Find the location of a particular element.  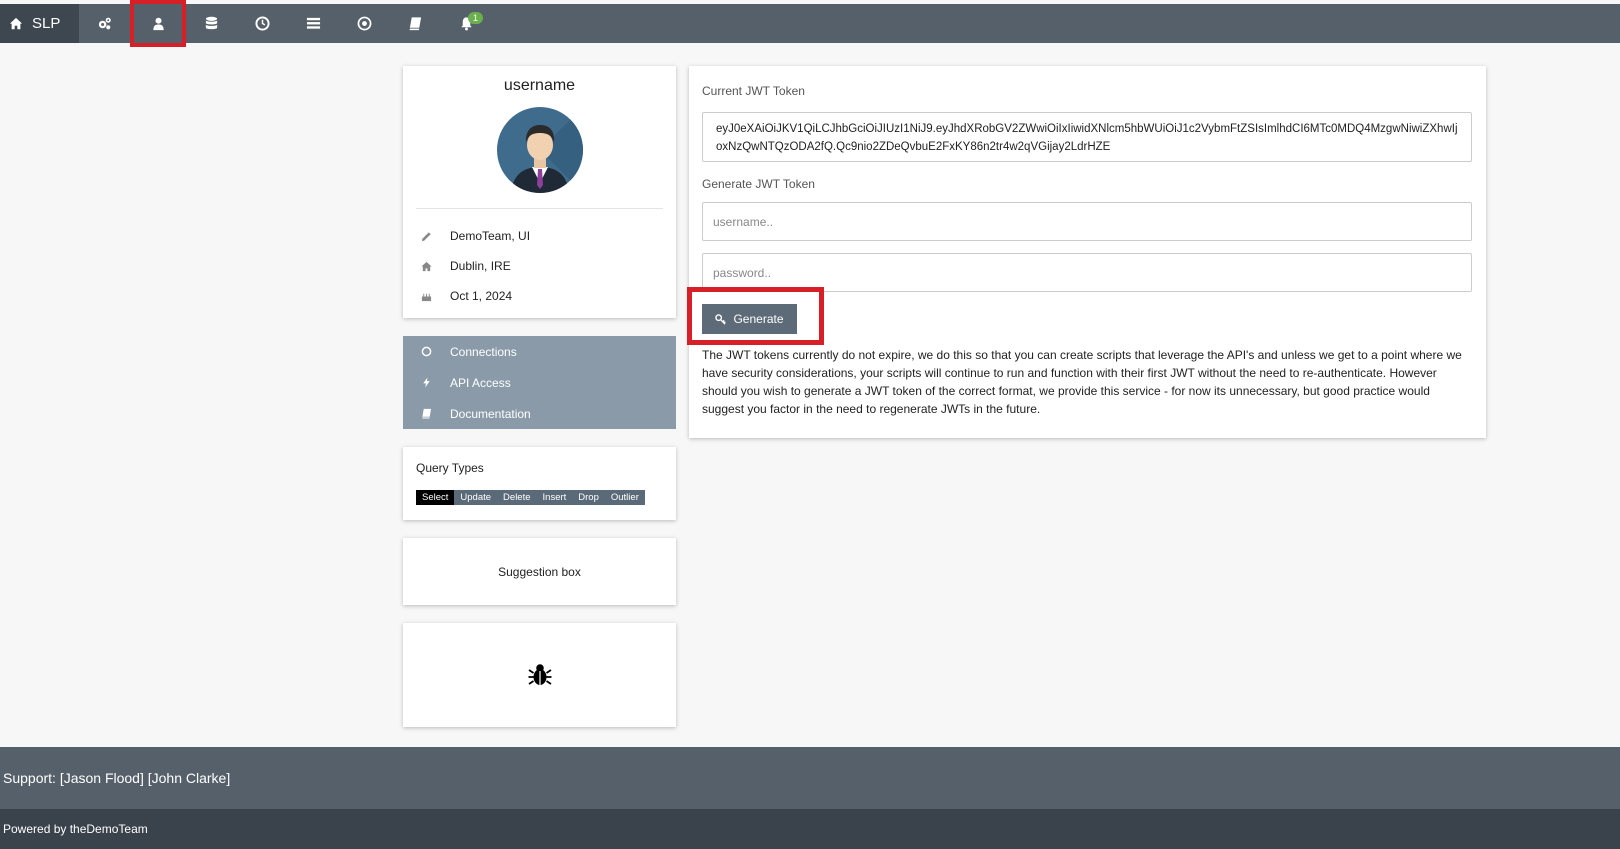

query-type-update: Update is located at coordinates (476, 497).